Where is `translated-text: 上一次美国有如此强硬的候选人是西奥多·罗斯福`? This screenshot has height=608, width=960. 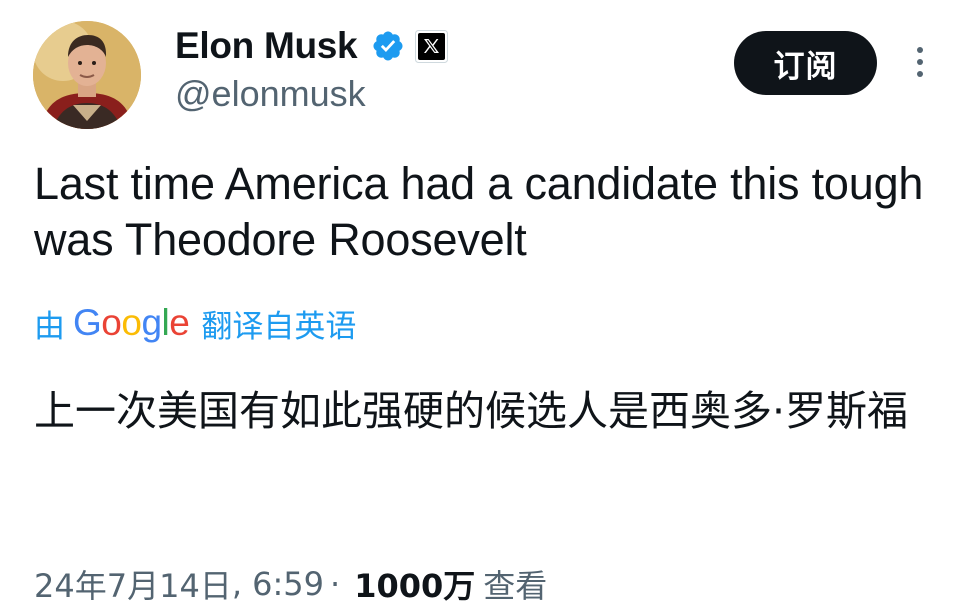 translated-text: 上一次美国有如此强硬的候选人是西奥多·罗斯福 is located at coordinates (471, 411).